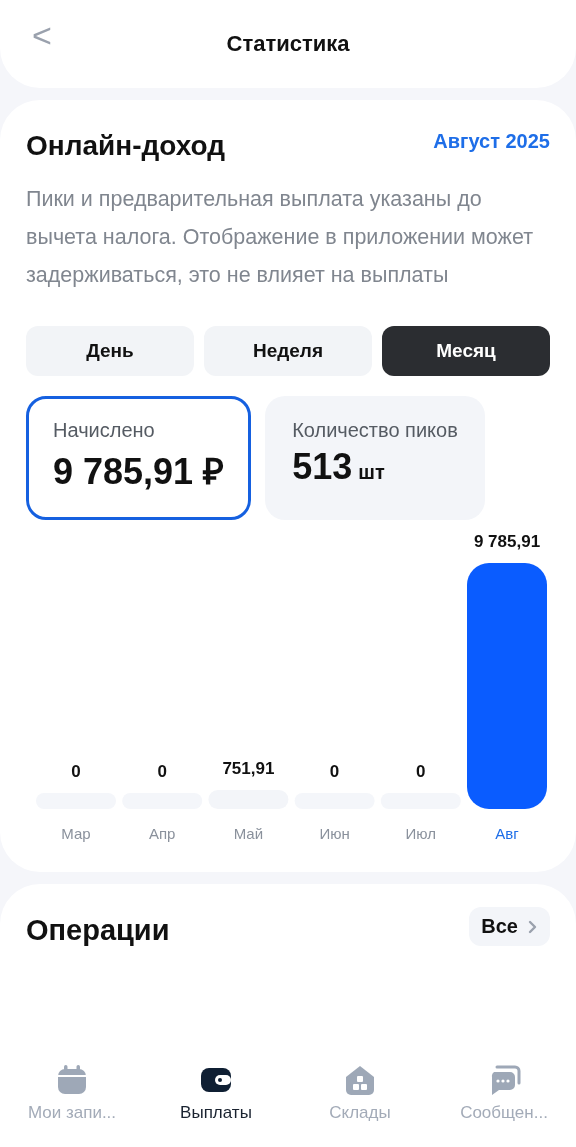 This screenshot has height=1147, width=576. Describe the element at coordinates (421, 833) in the screenshot. I see `month-label: Июл` at that location.